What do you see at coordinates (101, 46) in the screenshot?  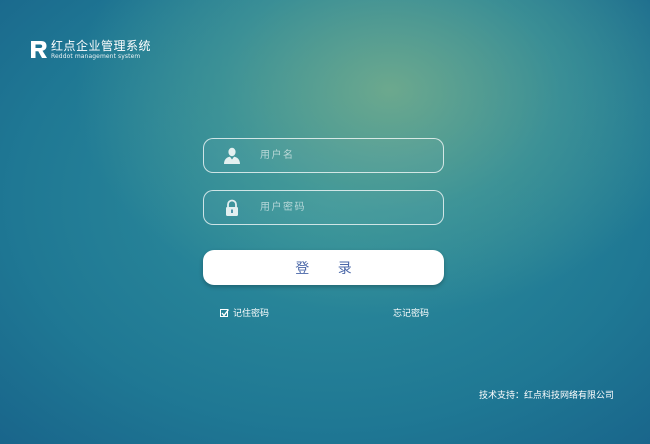 I see `app-title: 红点企业管理系统` at bounding box center [101, 46].